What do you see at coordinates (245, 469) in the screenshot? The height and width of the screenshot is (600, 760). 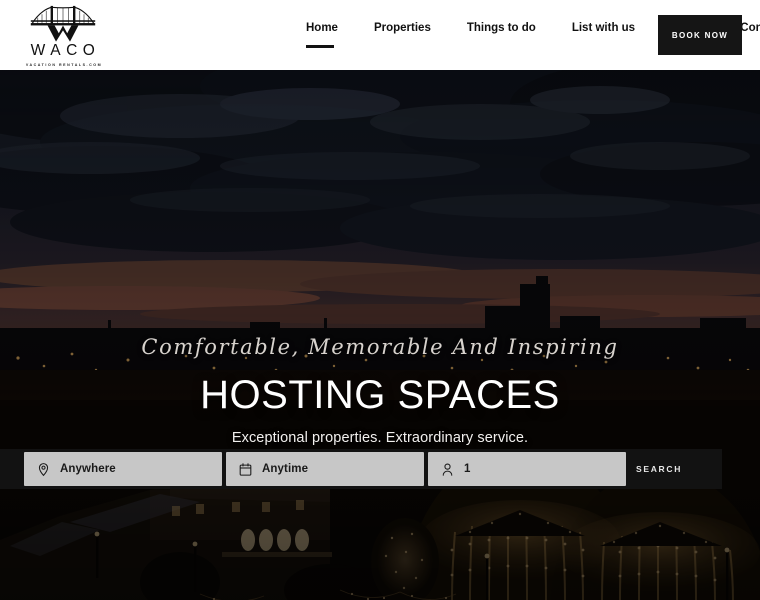 I see `calendar-icon` at bounding box center [245, 469].